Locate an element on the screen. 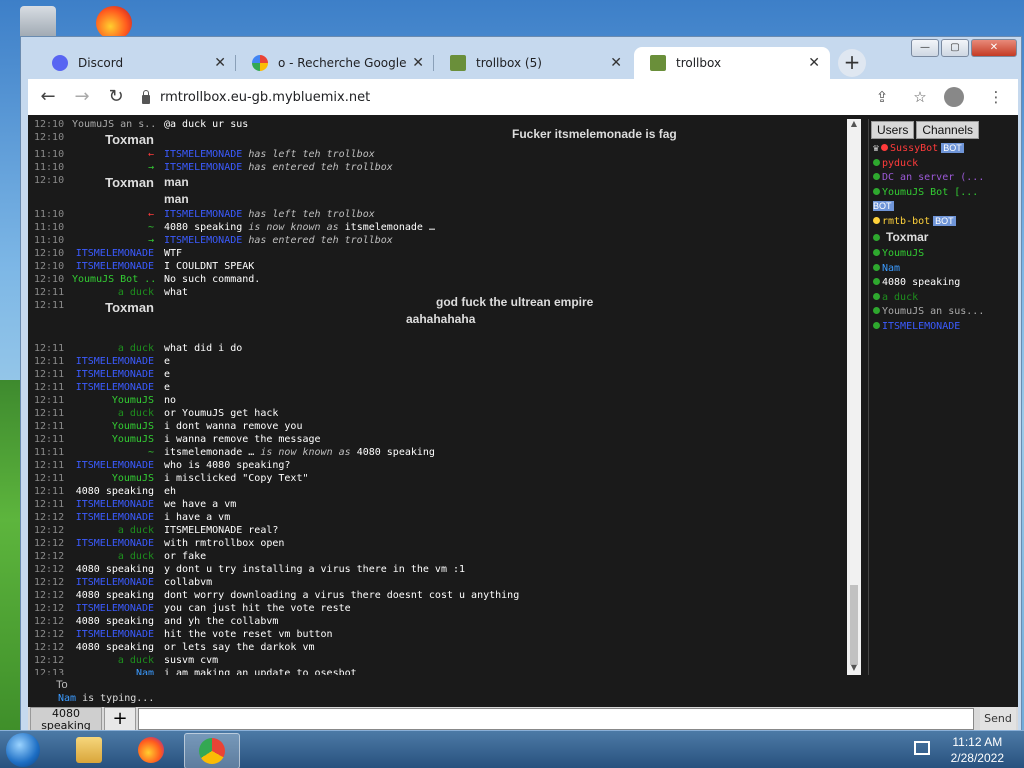 Image resolution: width=1024 pixels, height=768 pixels. big-chat-text: god fuck the ultrean empire is located at coordinates (515, 302).